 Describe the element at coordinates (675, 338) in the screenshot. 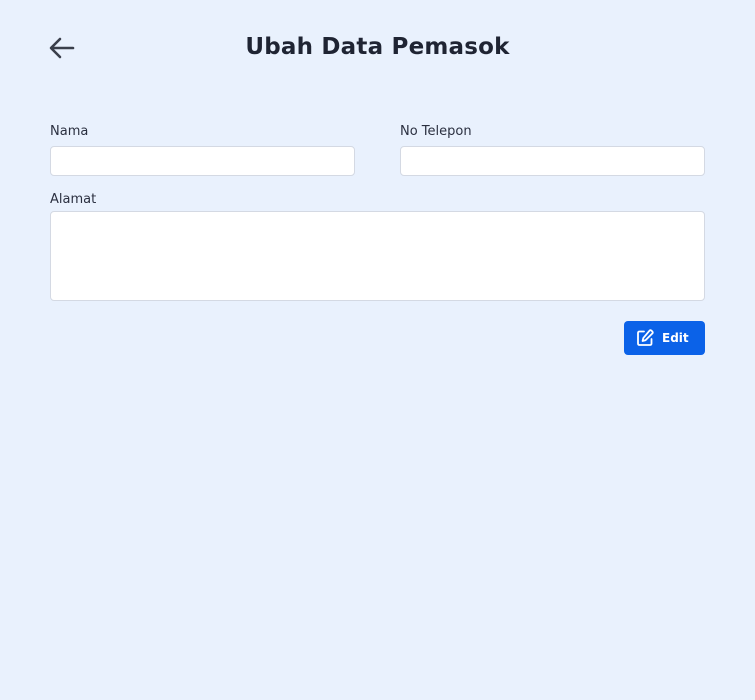

I see `edit-button-label: Edit` at that location.